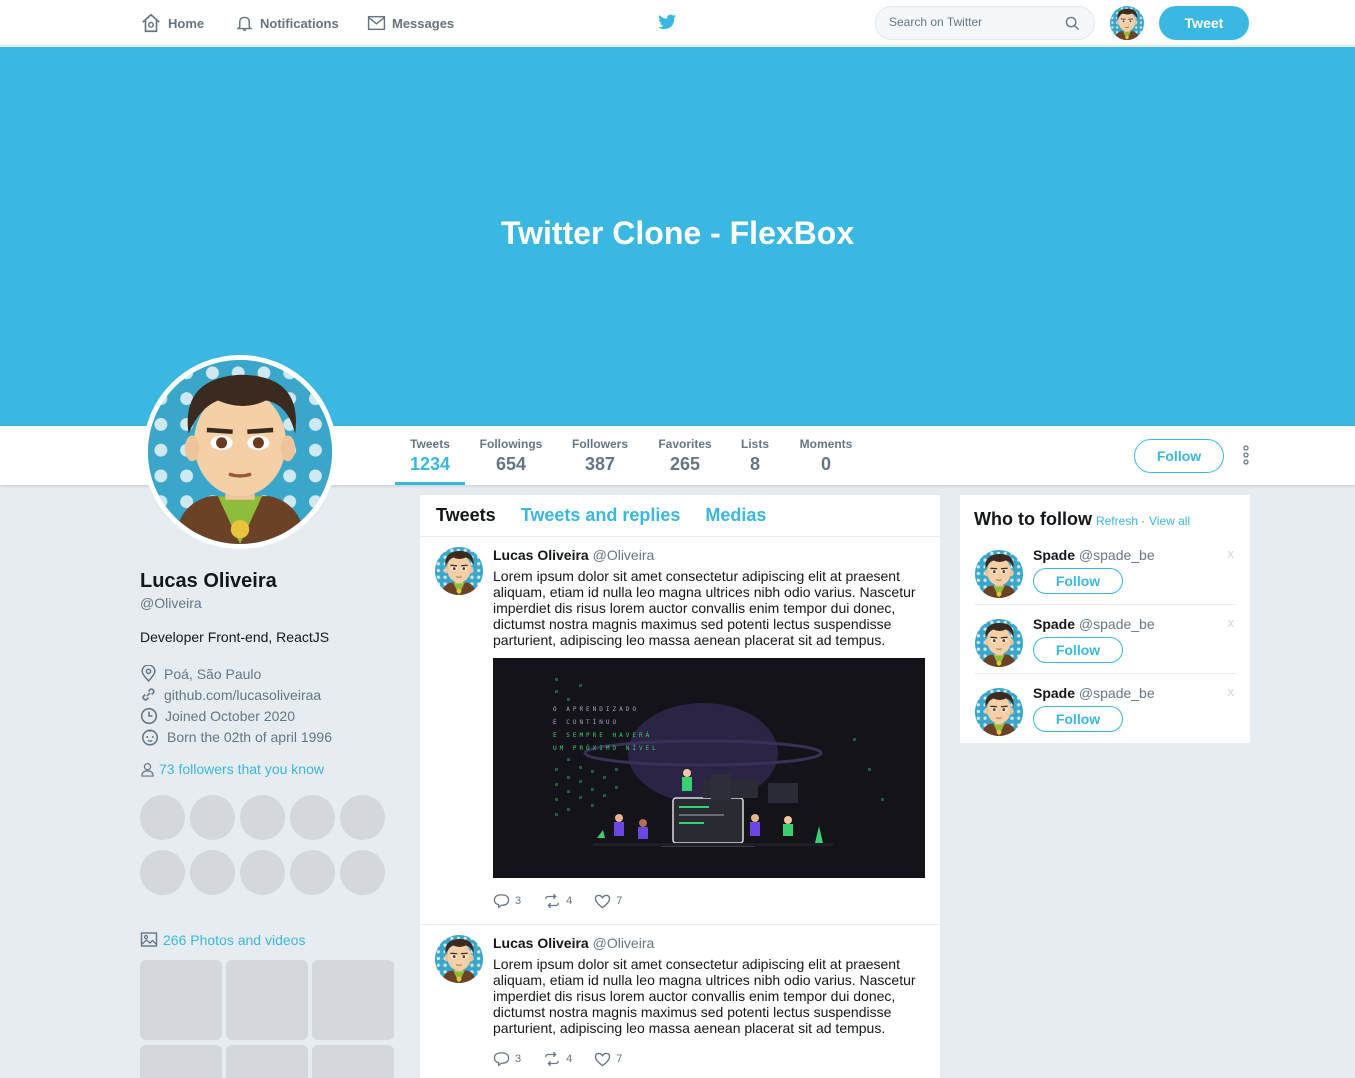 This screenshot has height=1078, width=1355. What do you see at coordinates (511, 464) in the screenshot?
I see `stat-value: 654` at bounding box center [511, 464].